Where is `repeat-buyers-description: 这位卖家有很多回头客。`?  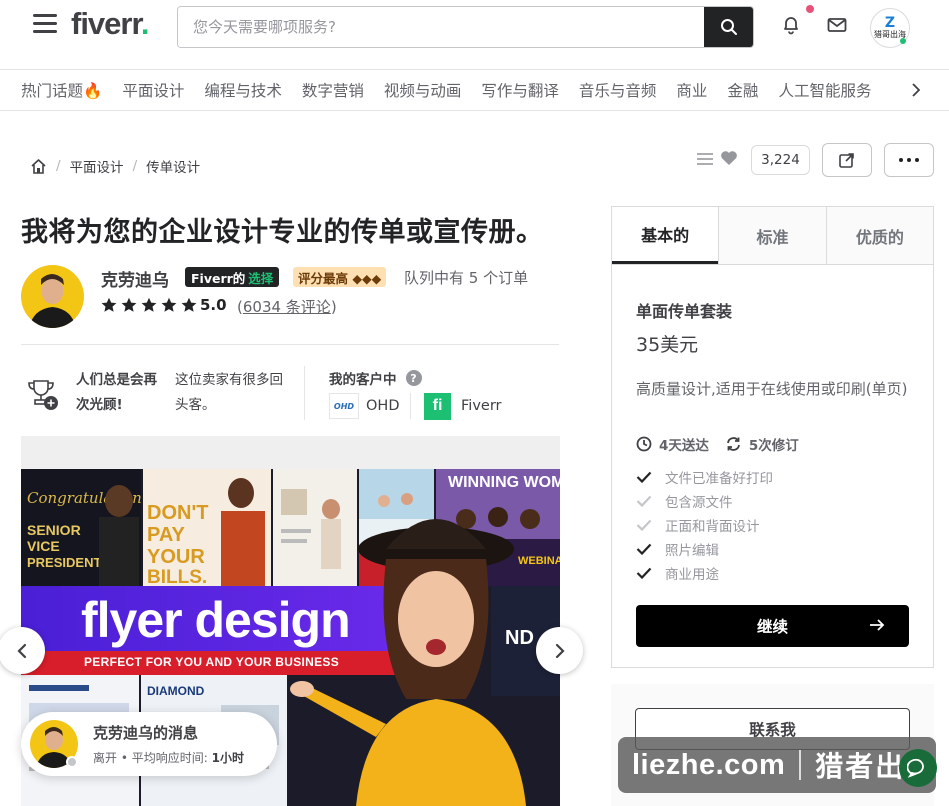 repeat-buyers-description: 这位卖家有很多回头客。 is located at coordinates (229, 392).